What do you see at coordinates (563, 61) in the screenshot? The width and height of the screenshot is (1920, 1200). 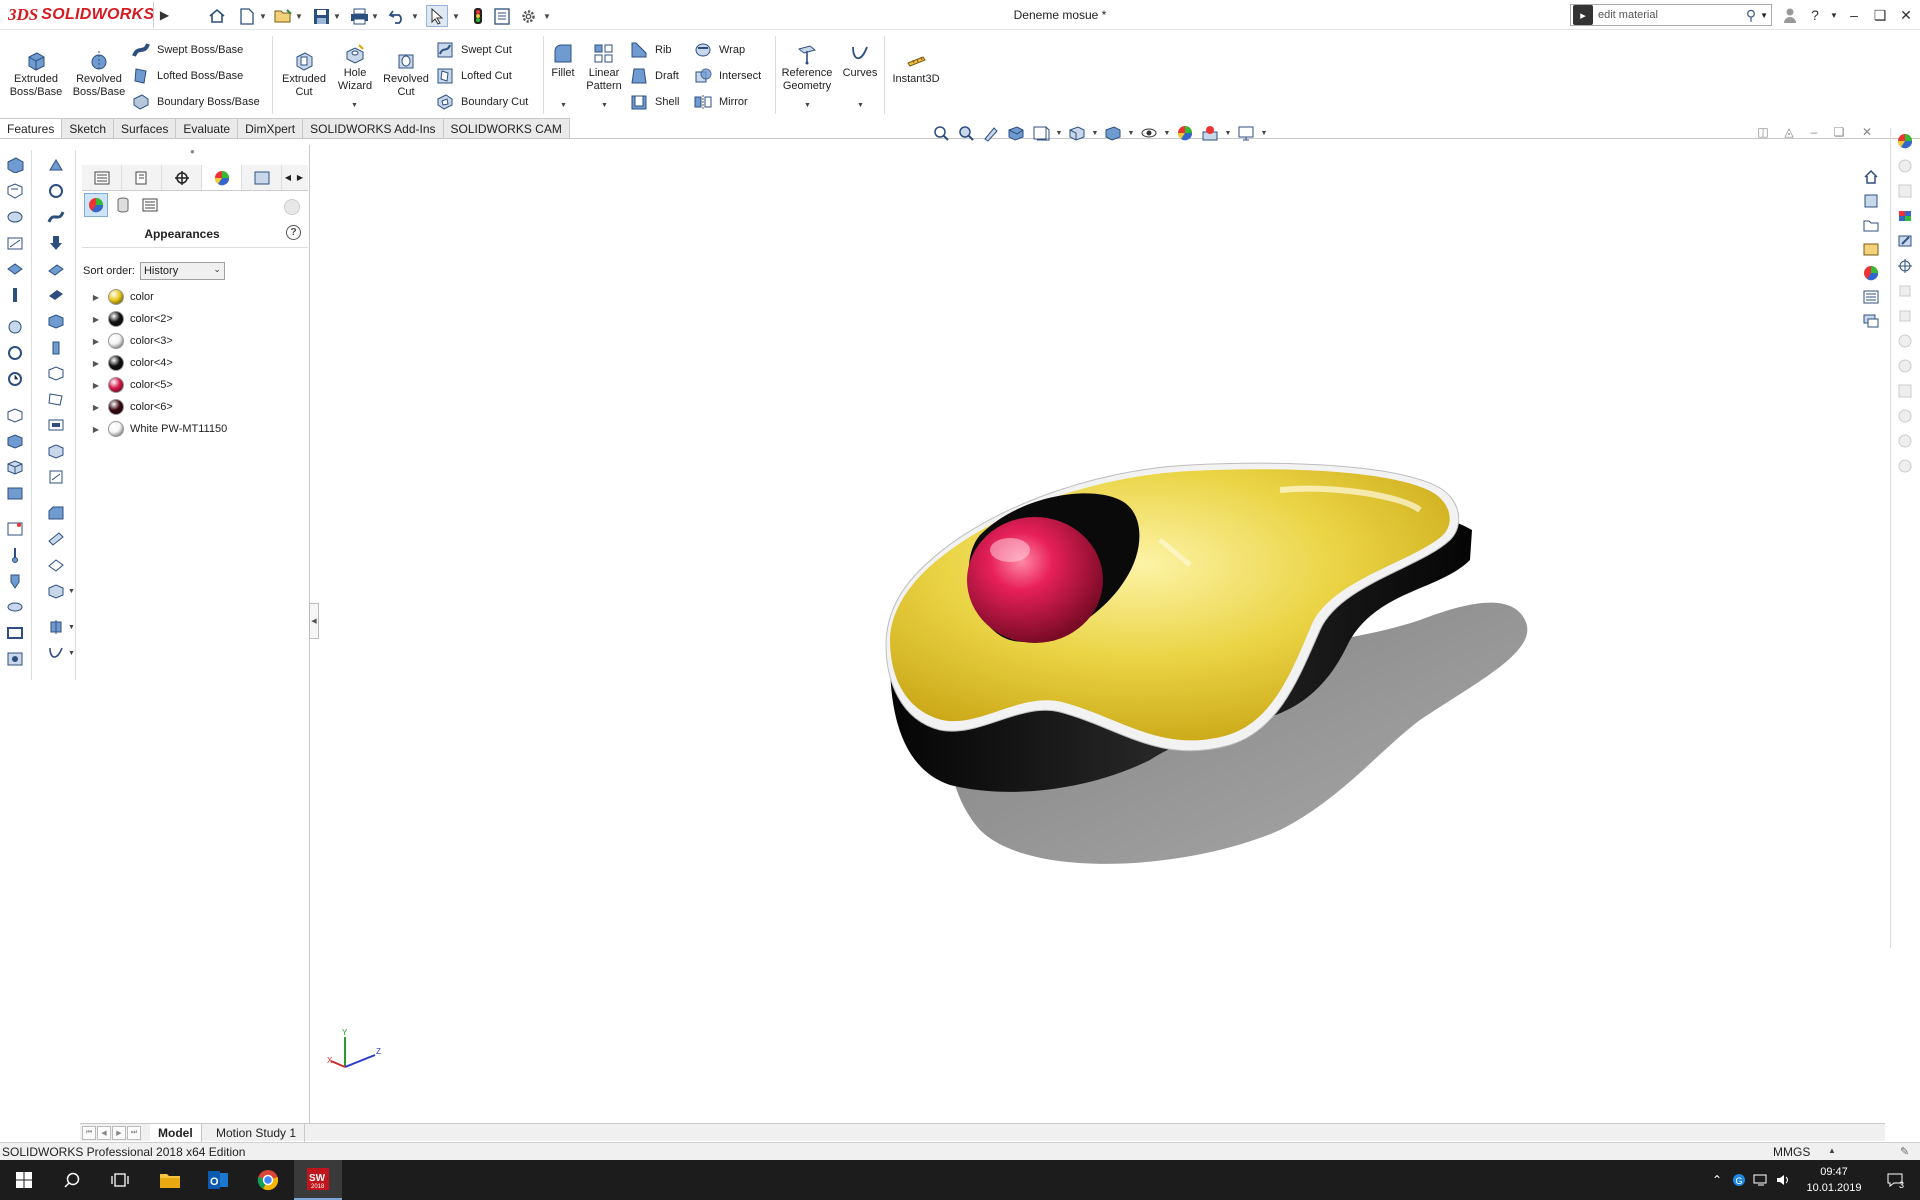 I see `fillet-button: Fillet` at bounding box center [563, 61].